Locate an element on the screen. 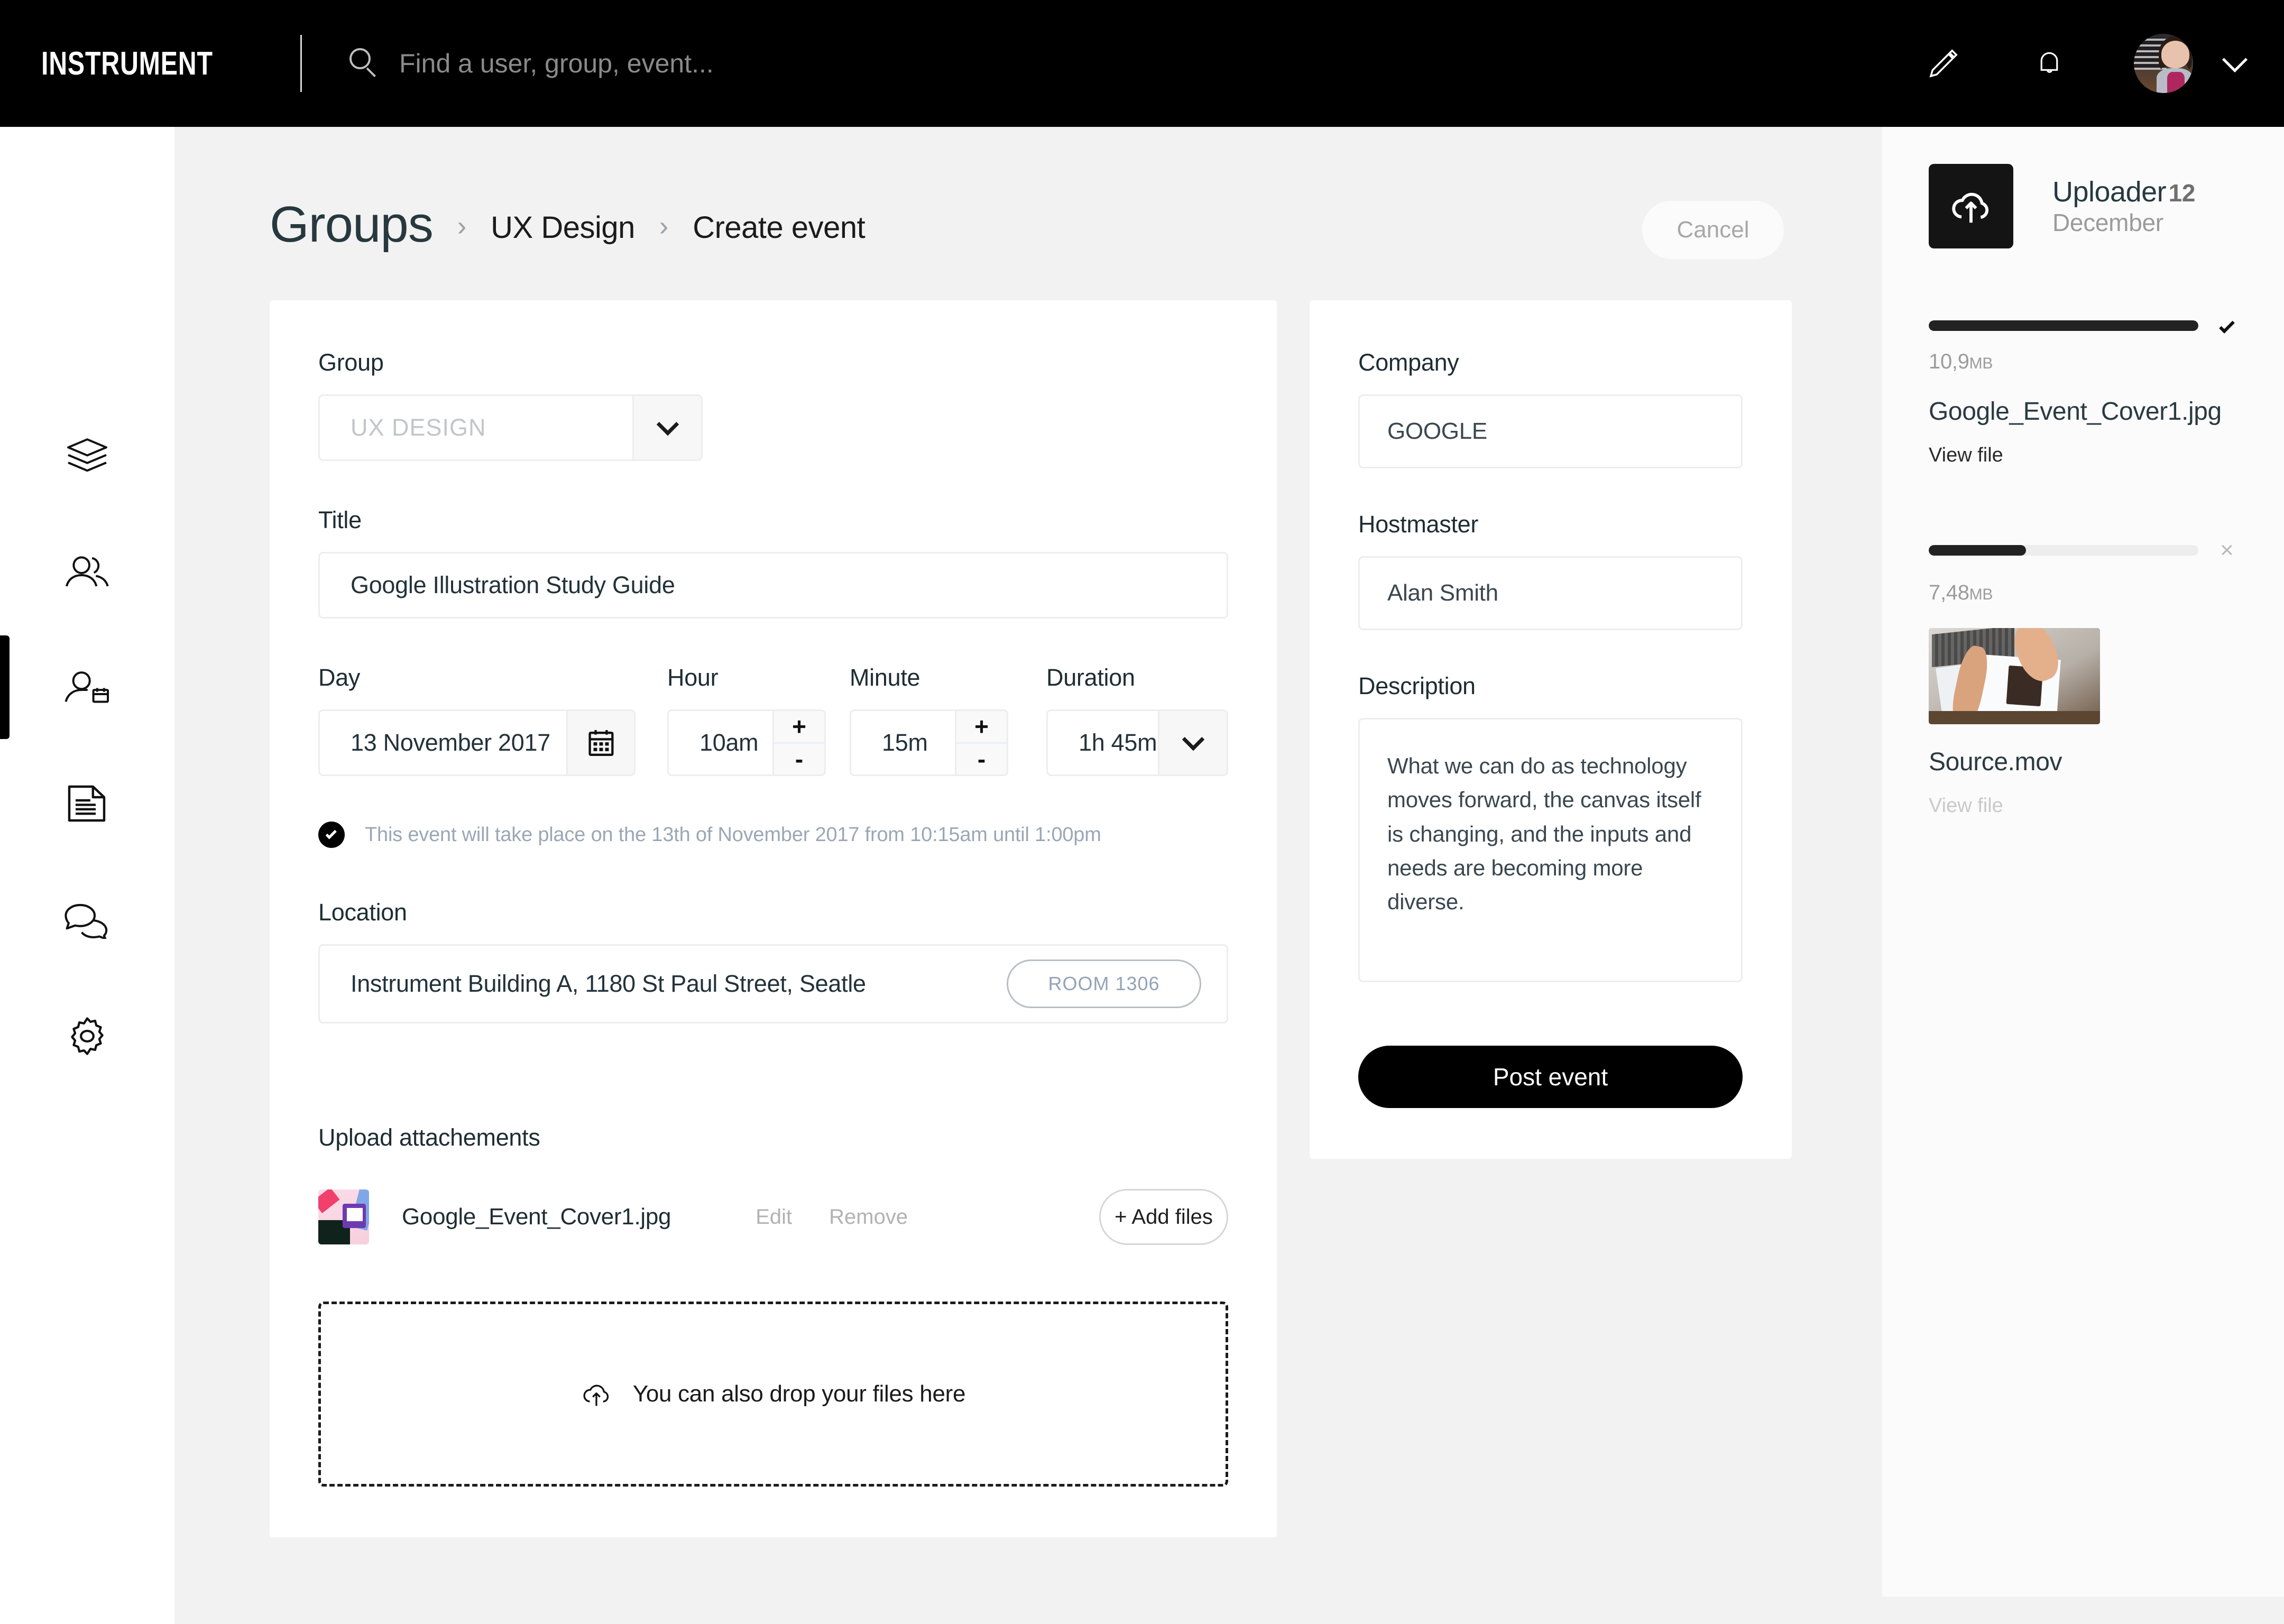  upload-preview-thumbnail is located at coordinates (2014, 676).